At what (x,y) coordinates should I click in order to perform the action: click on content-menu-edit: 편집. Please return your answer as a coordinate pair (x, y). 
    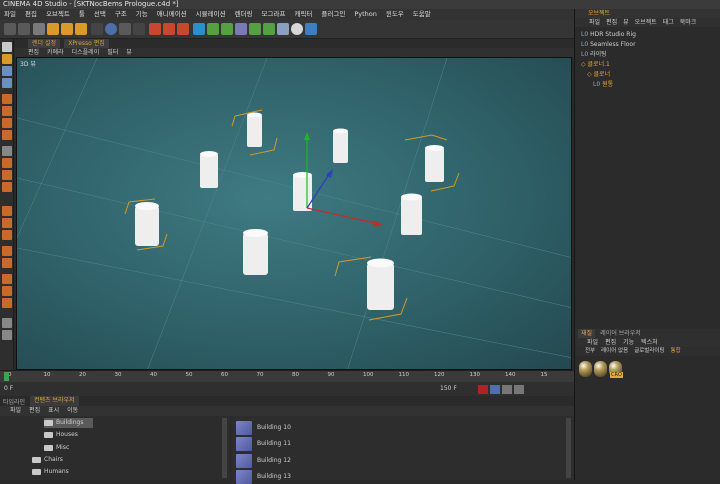
    Looking at the image, I should click on (34, 411).